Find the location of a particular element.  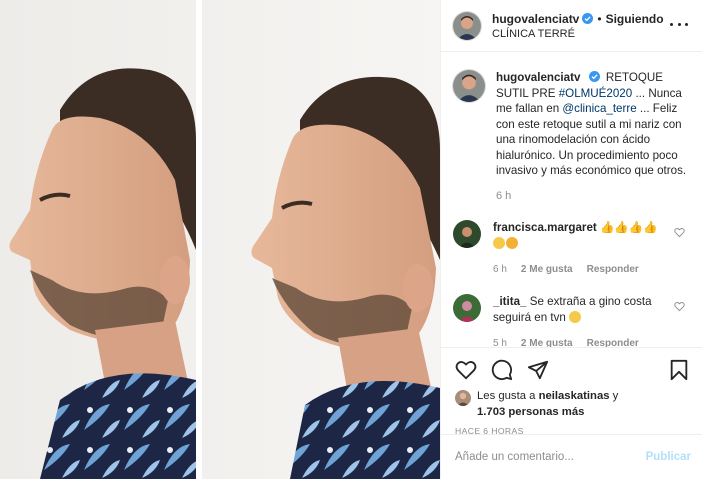

likes-prefix: Les gusta a is located at coordinates (506, 396).